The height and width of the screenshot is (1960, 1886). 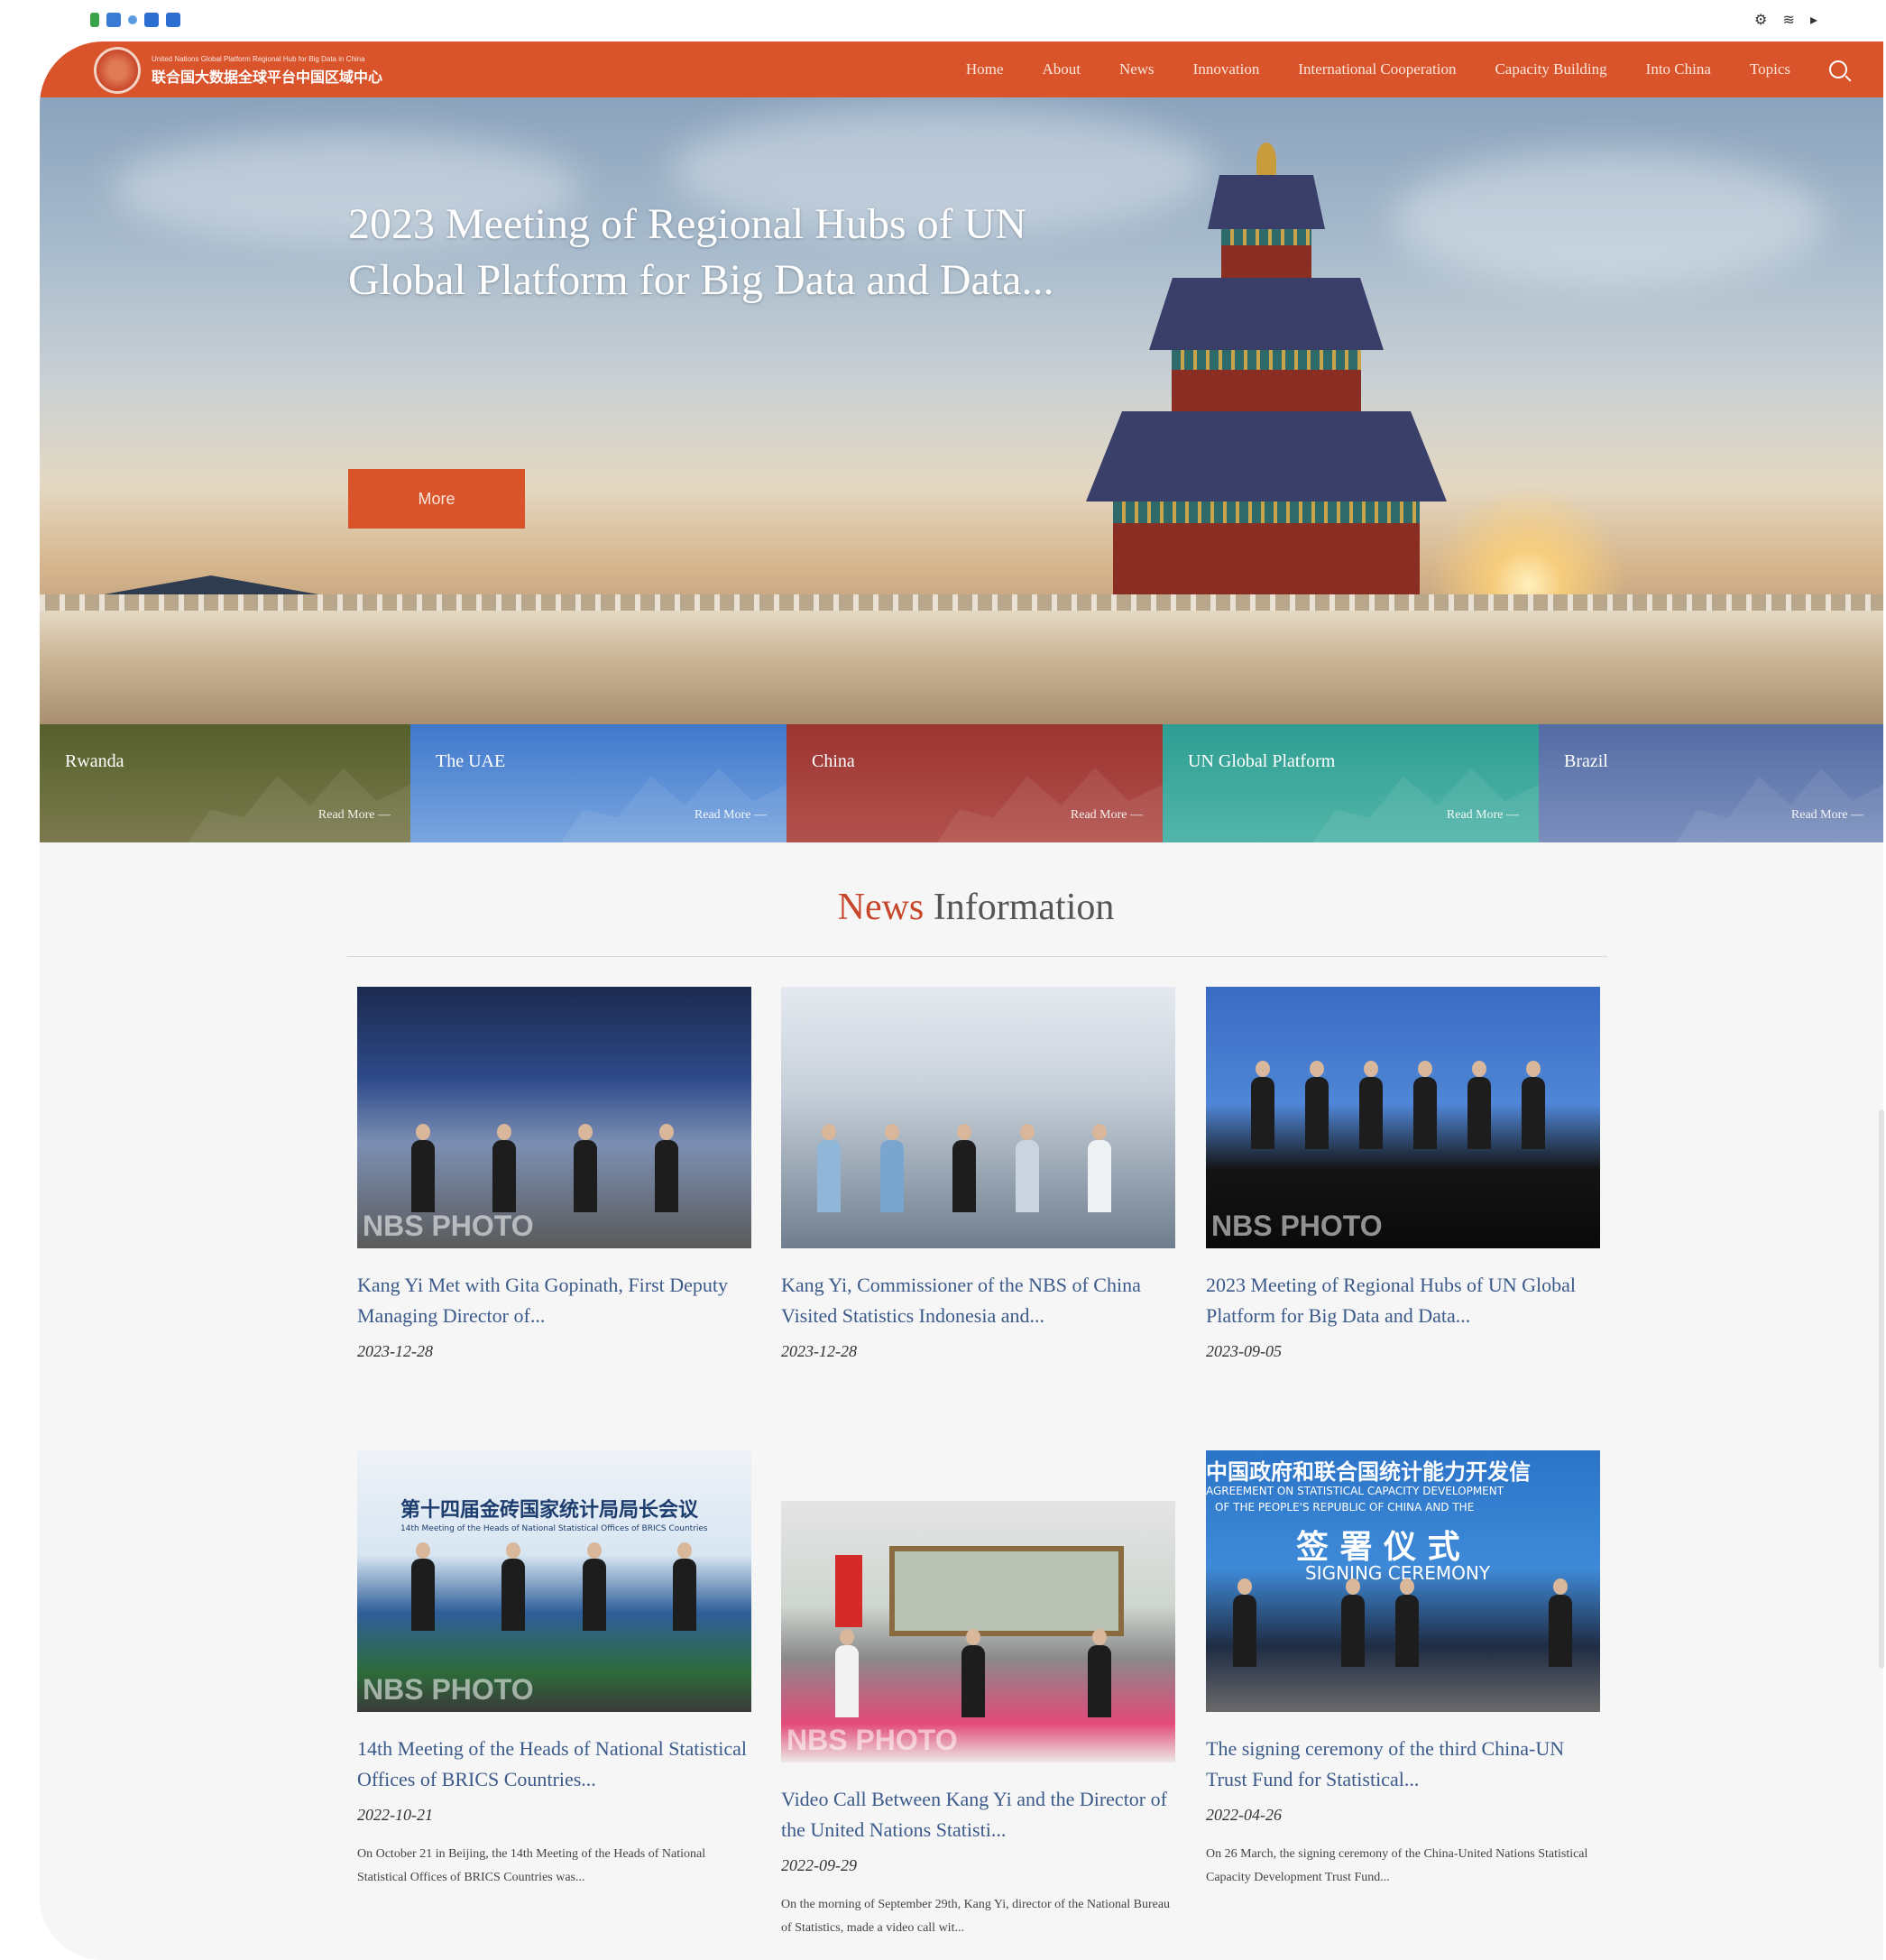 What do you see at coordinates (977, 956) in the screenshot?
I see `section-divider` at bounding box center [977, 956].